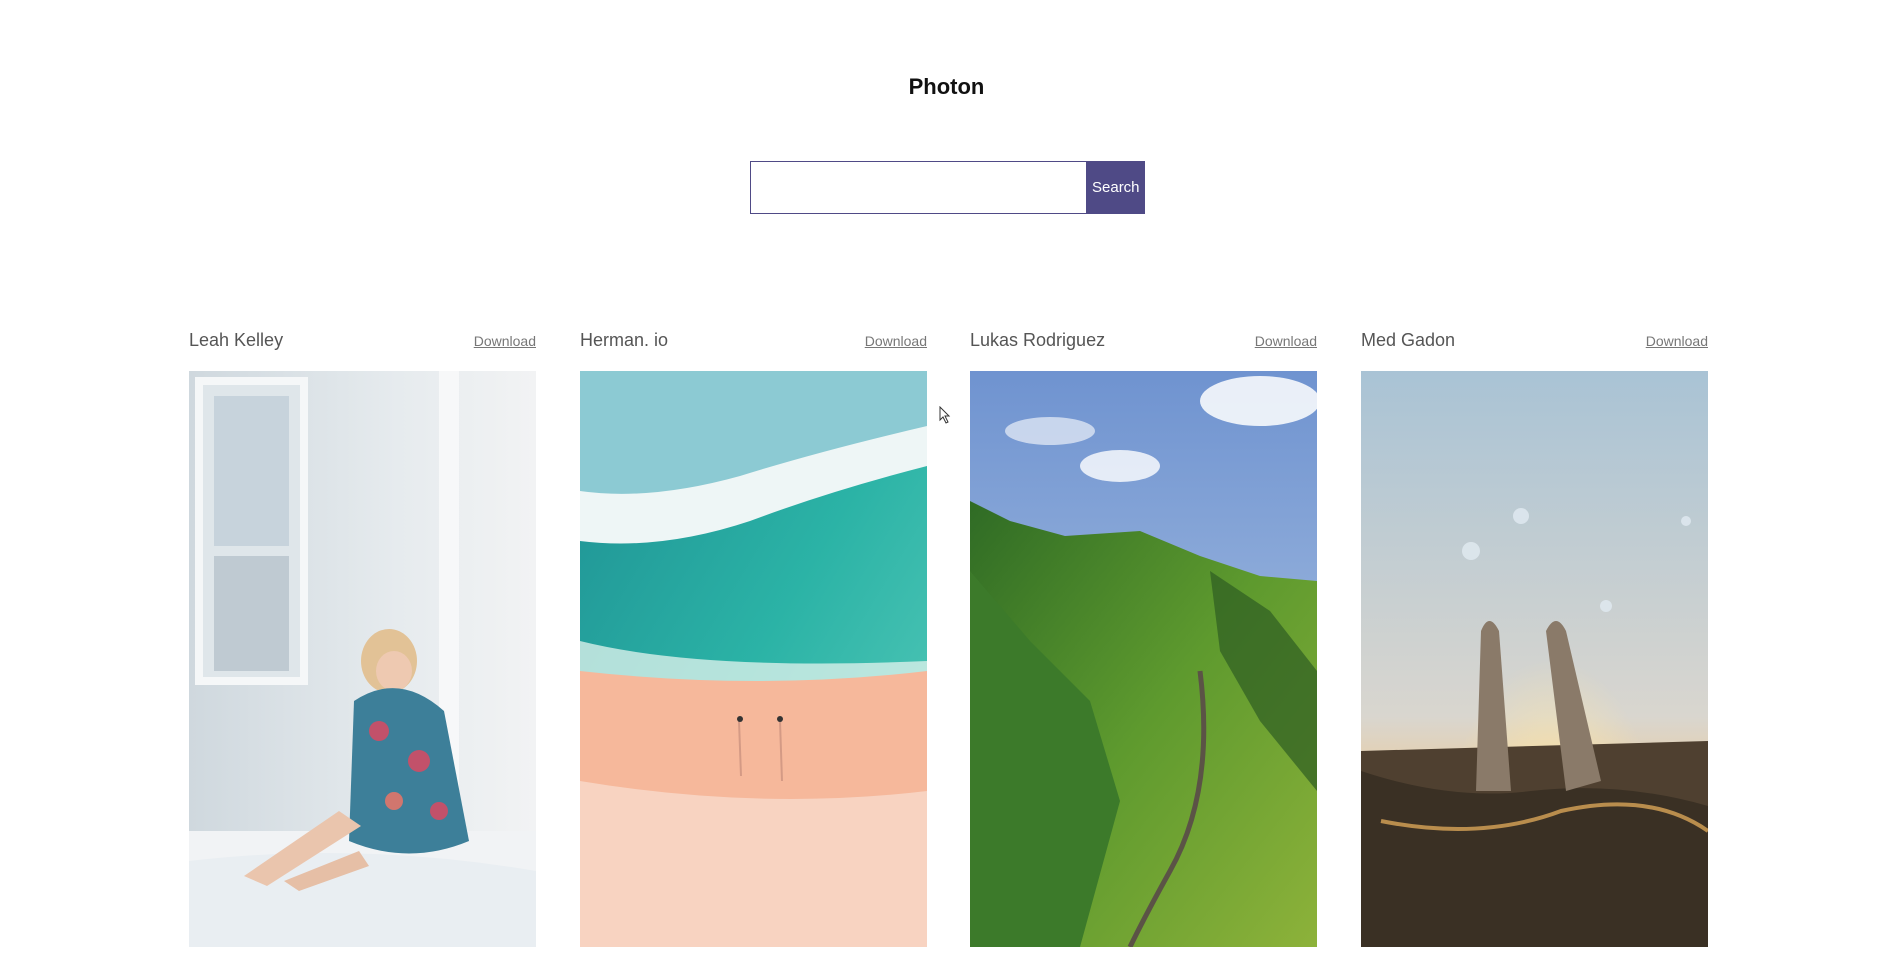  Describe the element at coordinates (946, 86) in the screenshot. I see `page-title: Photon` at that location.